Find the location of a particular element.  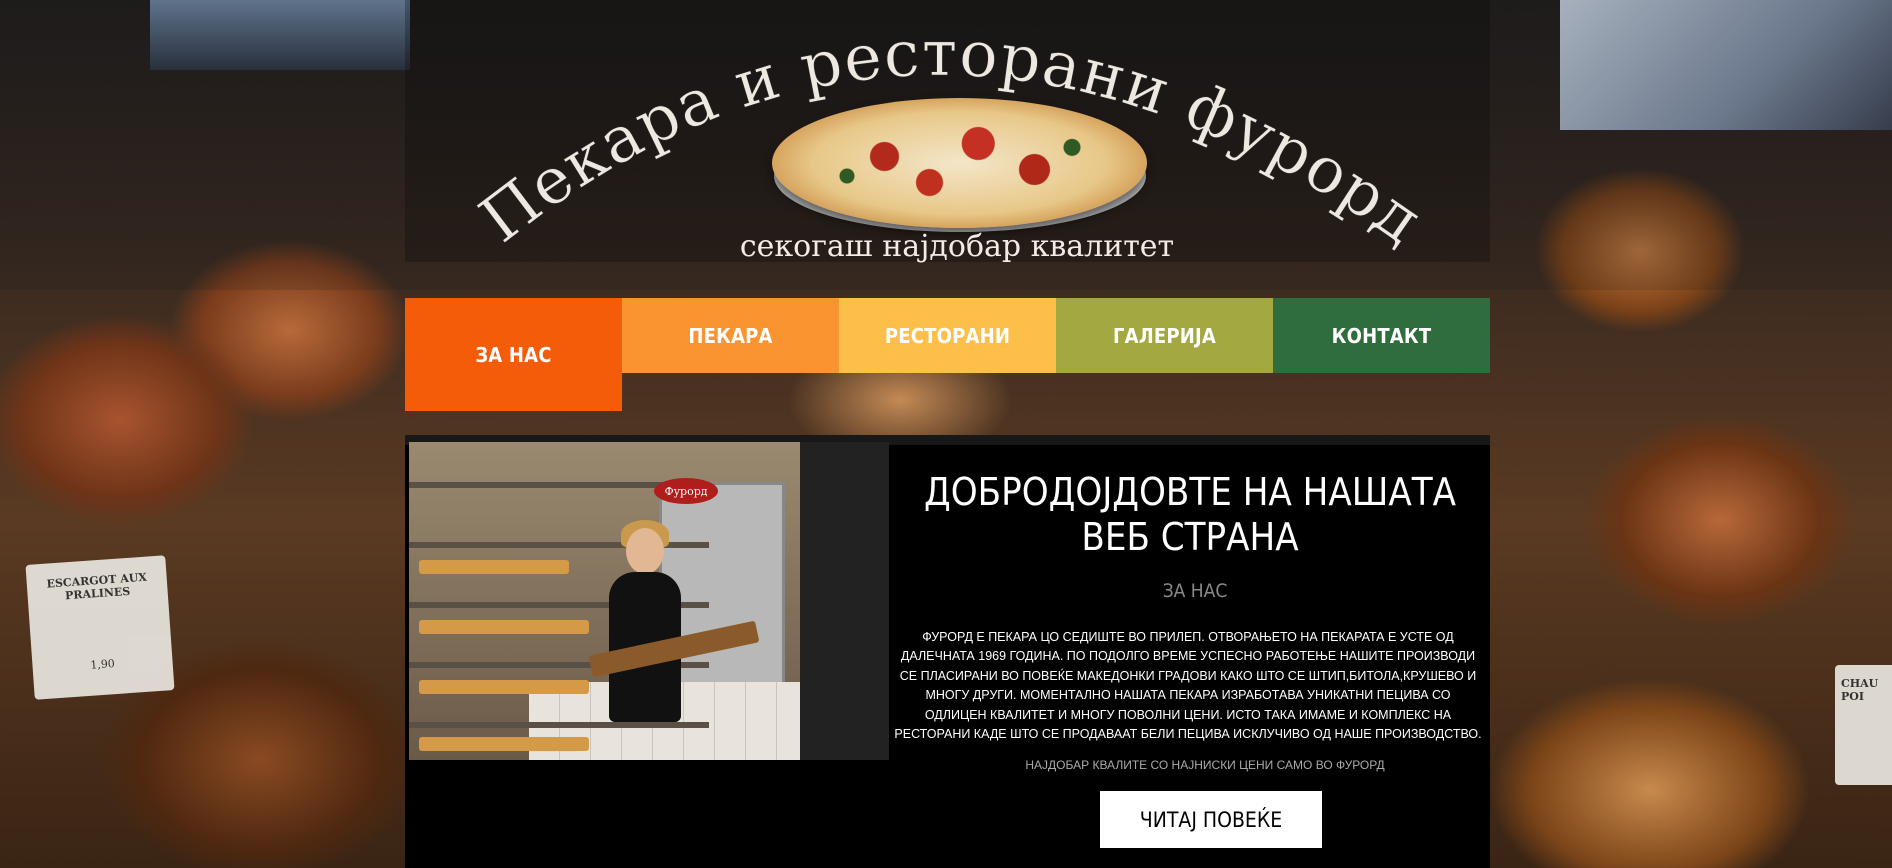

background-sign-price: 1,90 is located at coordinates (102, 664).